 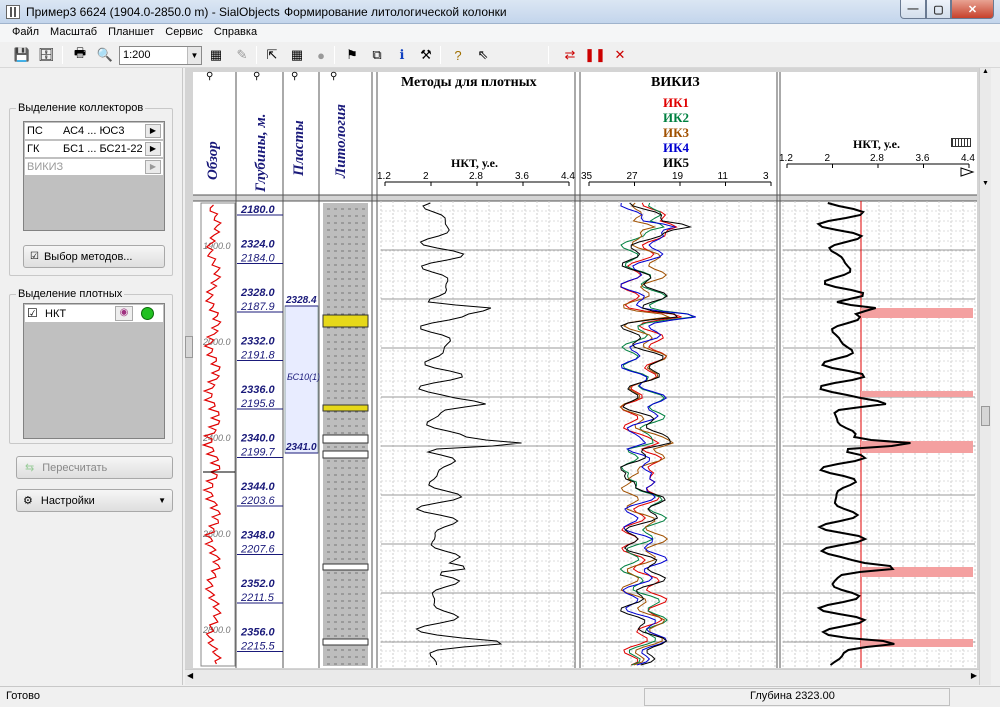 I want to click on scroll-right-icon: ▶, so click(x=974, y=675).